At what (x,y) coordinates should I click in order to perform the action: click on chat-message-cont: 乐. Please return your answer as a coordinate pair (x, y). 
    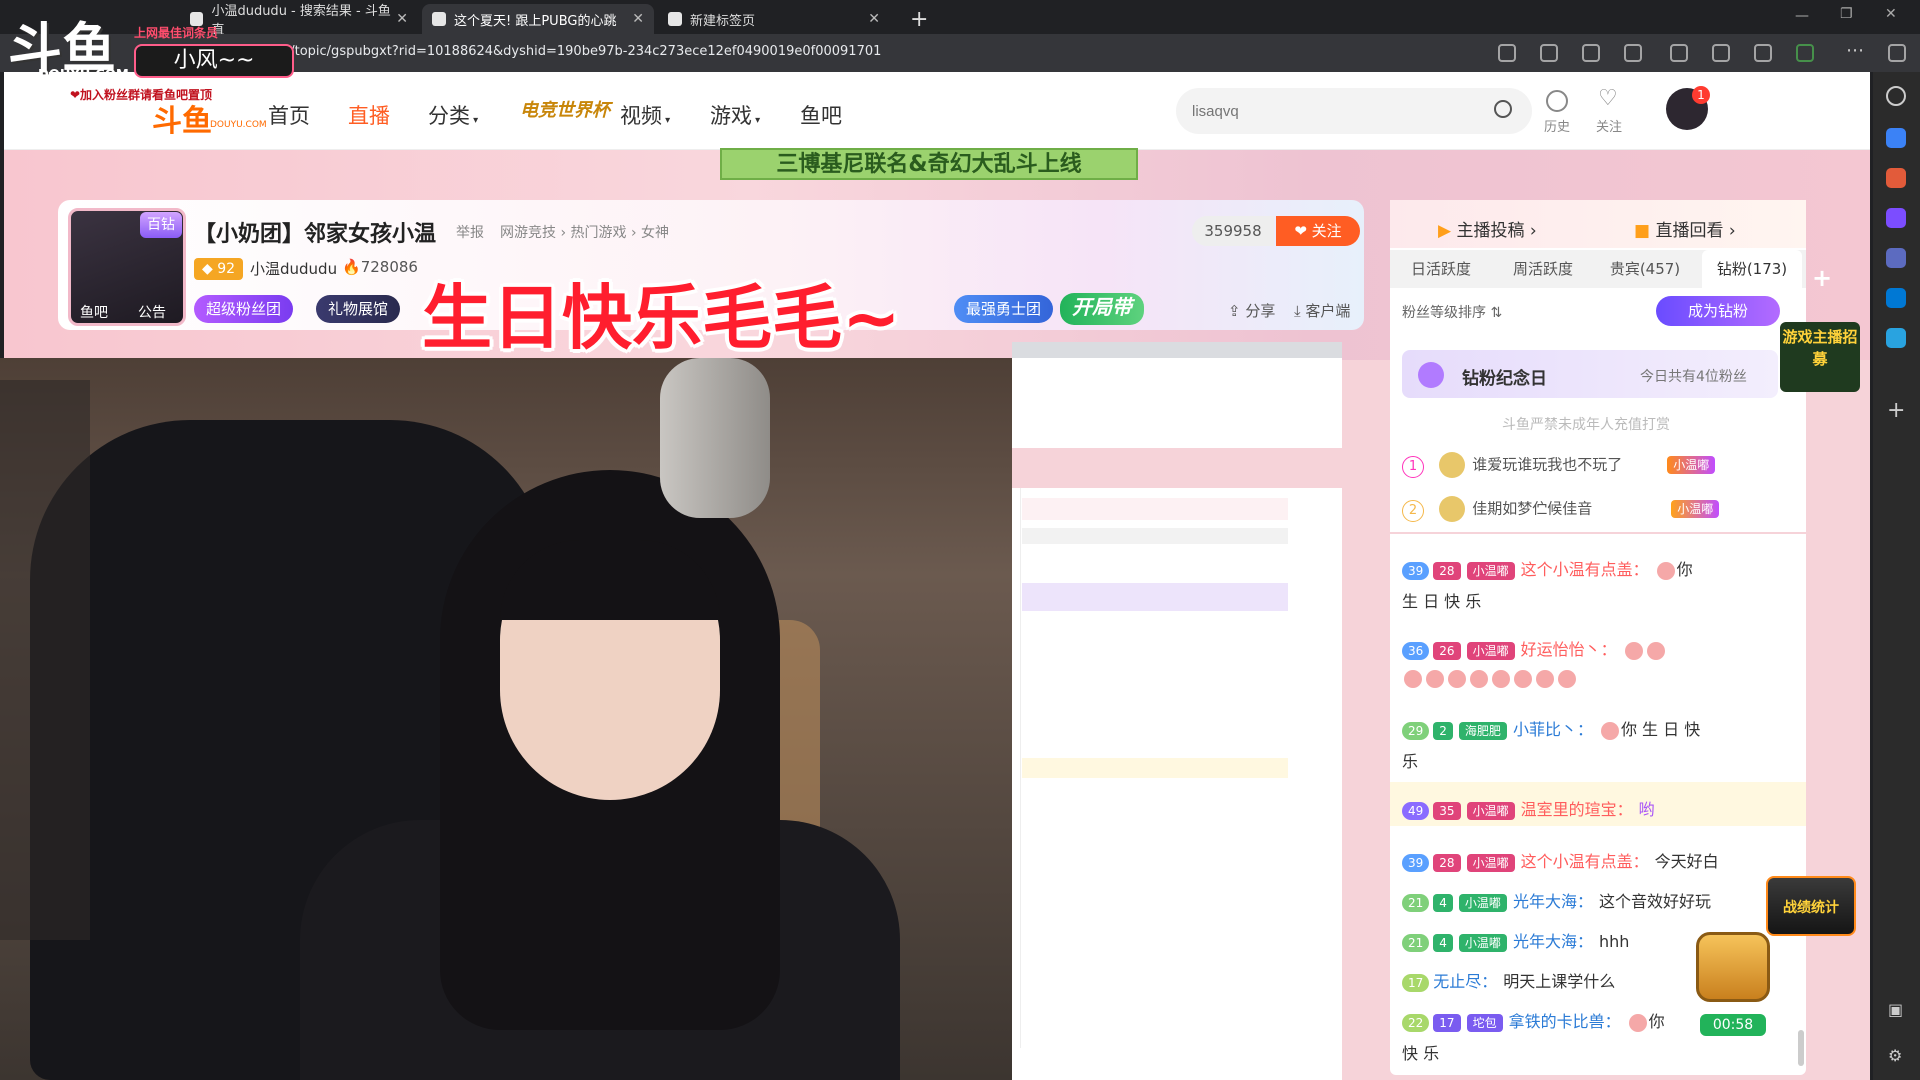
    Looking at the image, I should click on (1410, 761).